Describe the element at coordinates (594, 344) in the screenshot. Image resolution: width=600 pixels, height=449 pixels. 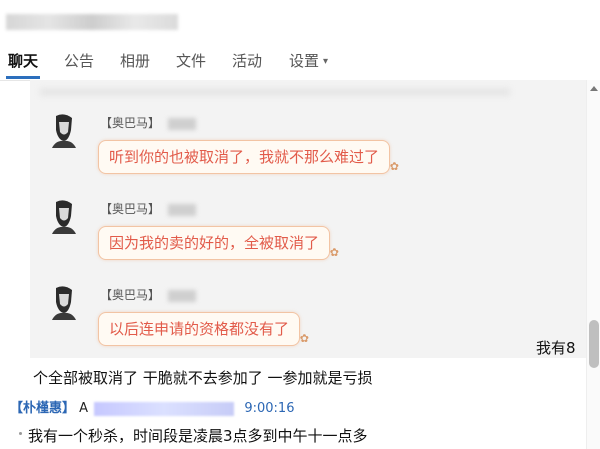
I see `scrollbar-thumb` at that location.